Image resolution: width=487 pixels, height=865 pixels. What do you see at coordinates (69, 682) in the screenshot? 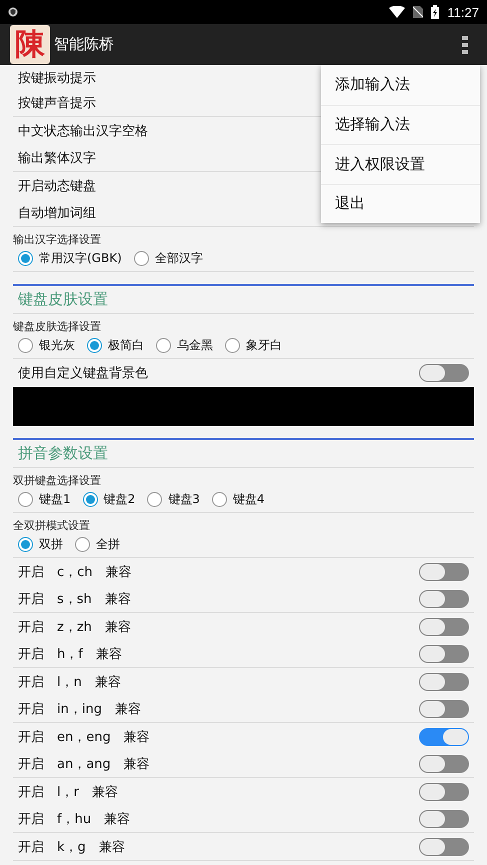
I see `setting-label: 开启 l，n 兼容` at bounding box center [69, 682].